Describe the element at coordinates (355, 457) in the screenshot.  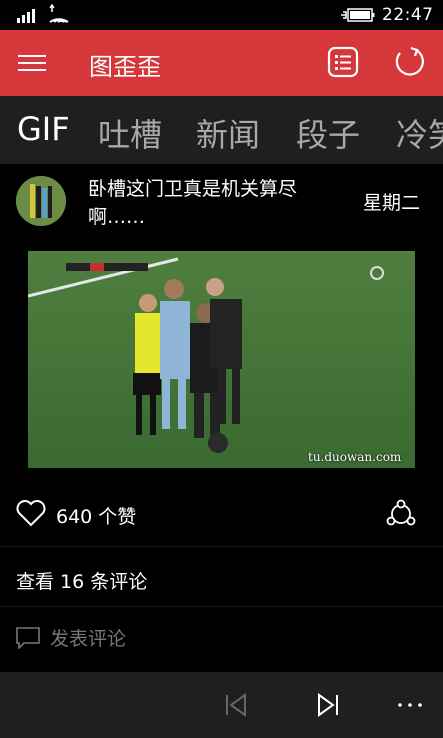
I see `watermark-text: tu.duowan.com` at that location.